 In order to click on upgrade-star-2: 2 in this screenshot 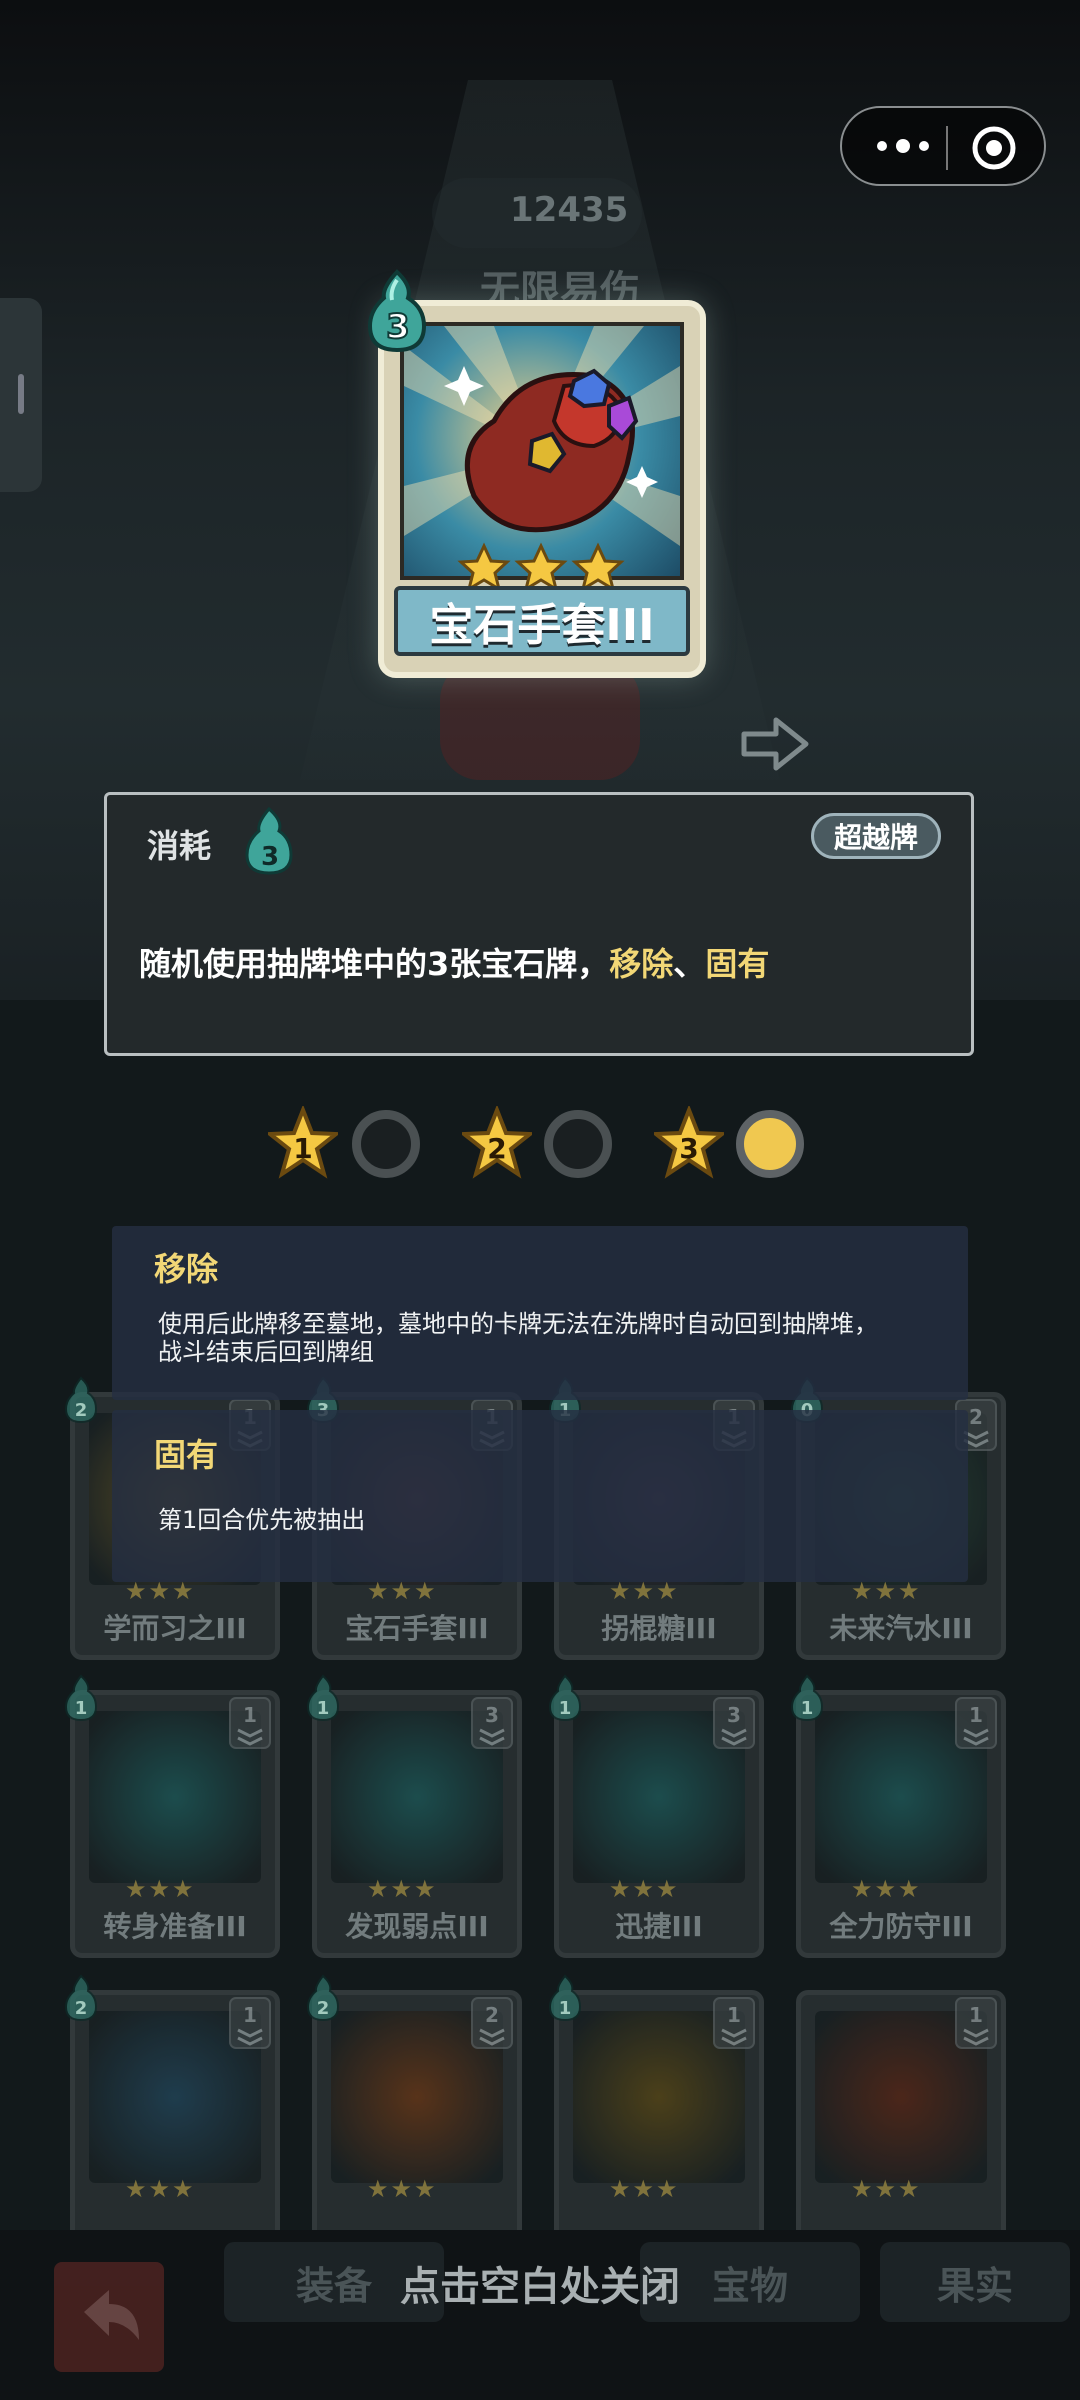, I will do `click(497, 1146)`.